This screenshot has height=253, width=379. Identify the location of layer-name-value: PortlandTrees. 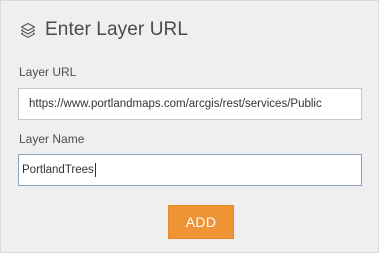
(58, 170).